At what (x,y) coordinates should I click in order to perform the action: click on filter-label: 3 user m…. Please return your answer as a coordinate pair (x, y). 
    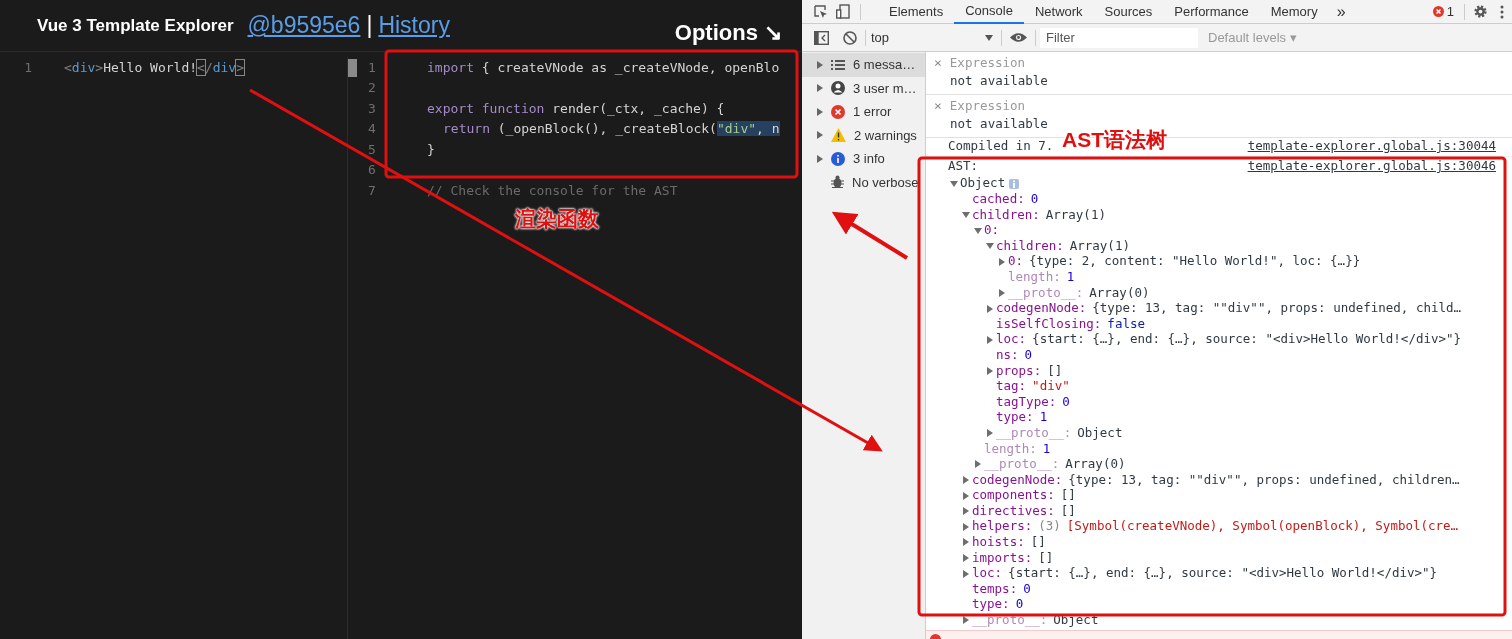
    Looking at the image, I should click on (885, 88).